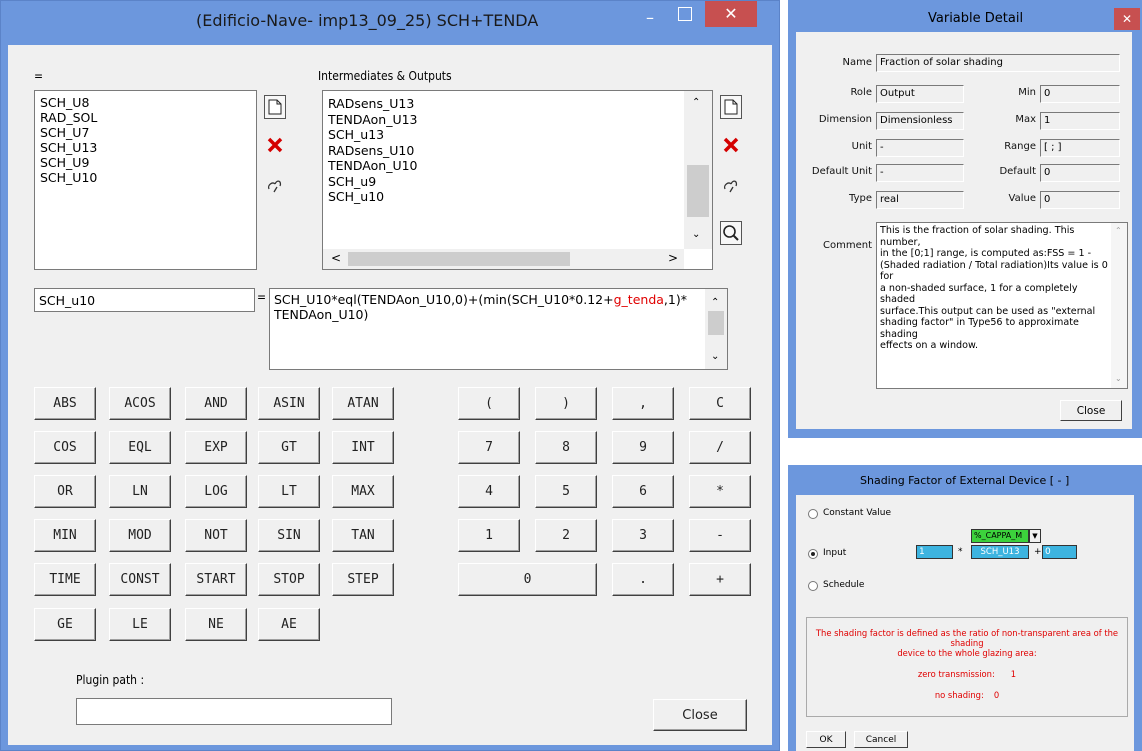 This screenshot has width=1142, height=751. Describe the element at coordinates (566, 403) in the screenshot. I see `keypad-button: )` at that location.